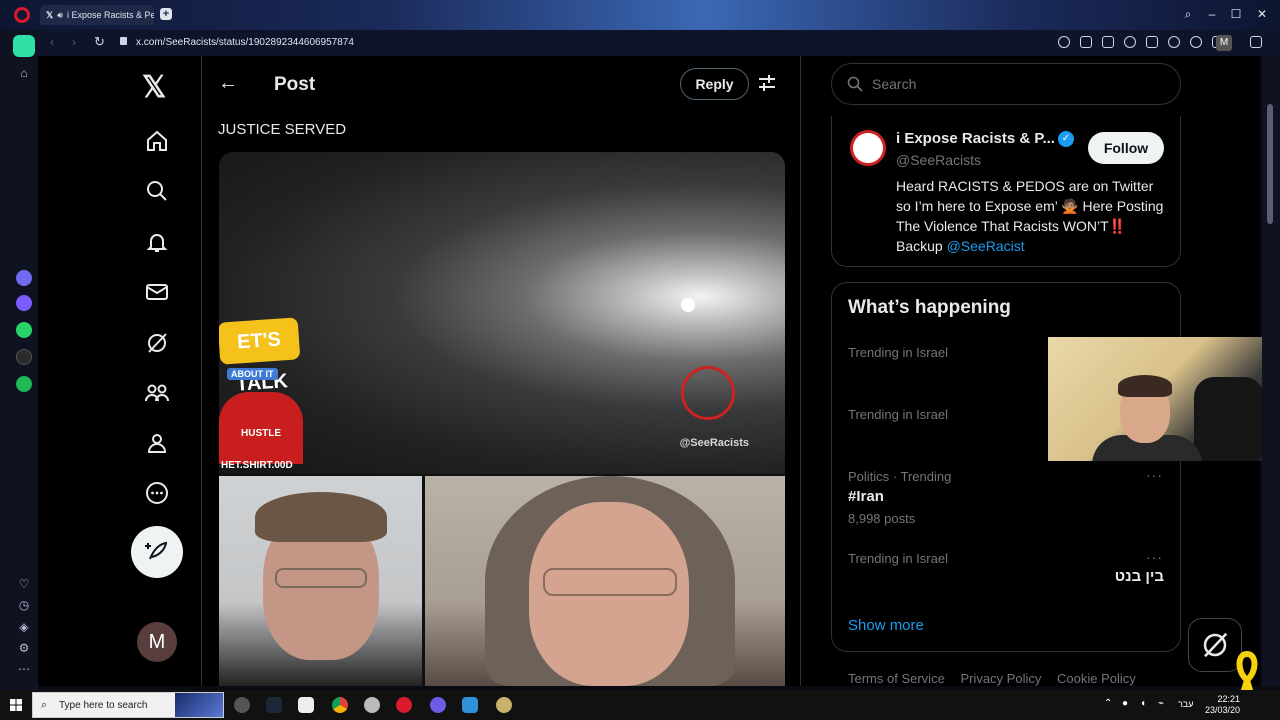 The image size is (1280, 720). What do you see at coordinates (1174, 42) in the screenshot?
I see `play-icon` at bounding box center [1174, 42].